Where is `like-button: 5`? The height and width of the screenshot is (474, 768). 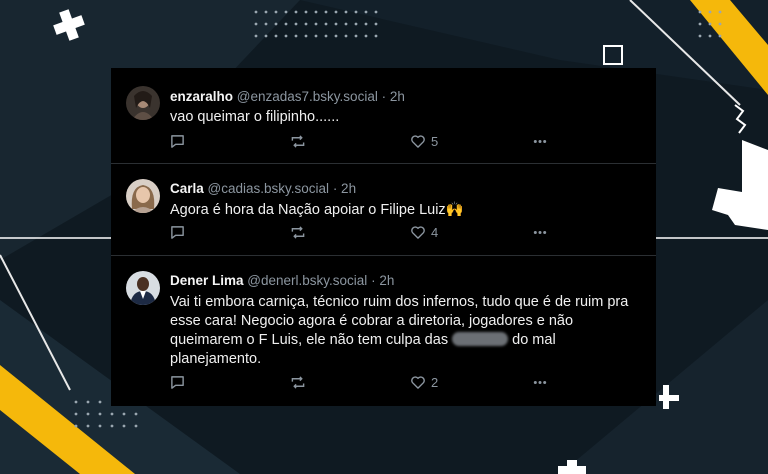
like-button: 5 is located at coordinates (424, 141).